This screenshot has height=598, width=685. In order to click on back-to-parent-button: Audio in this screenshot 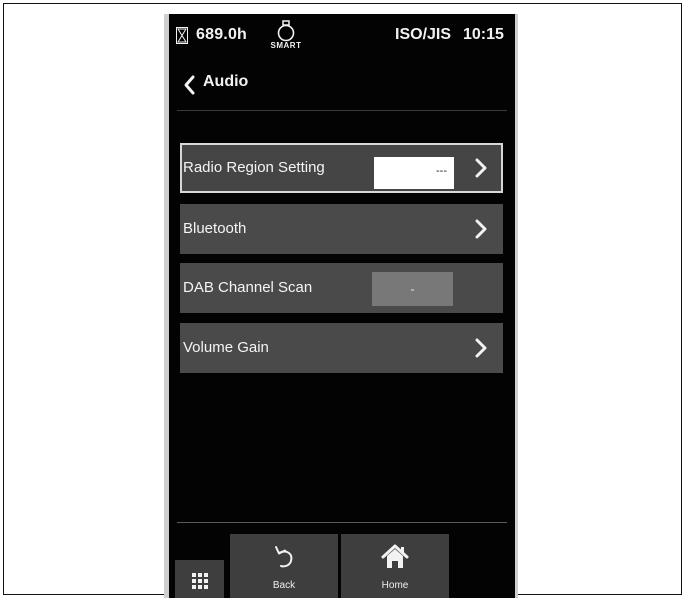, I will do `click(342, 88)`.